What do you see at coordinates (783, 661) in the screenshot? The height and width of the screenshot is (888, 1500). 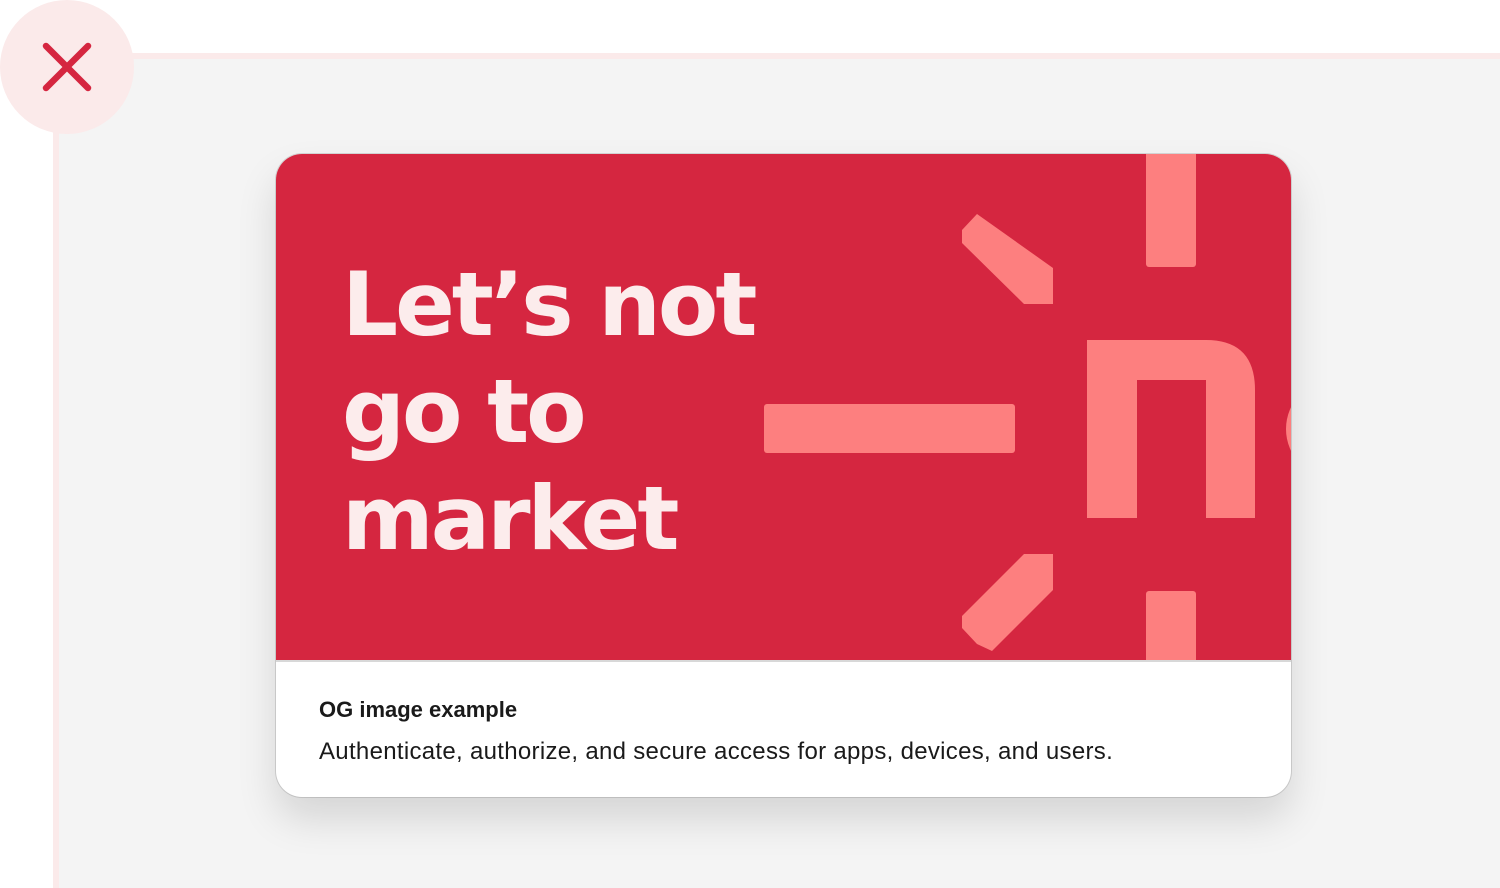 I see `image-divider` at bounding box center [783, 661].